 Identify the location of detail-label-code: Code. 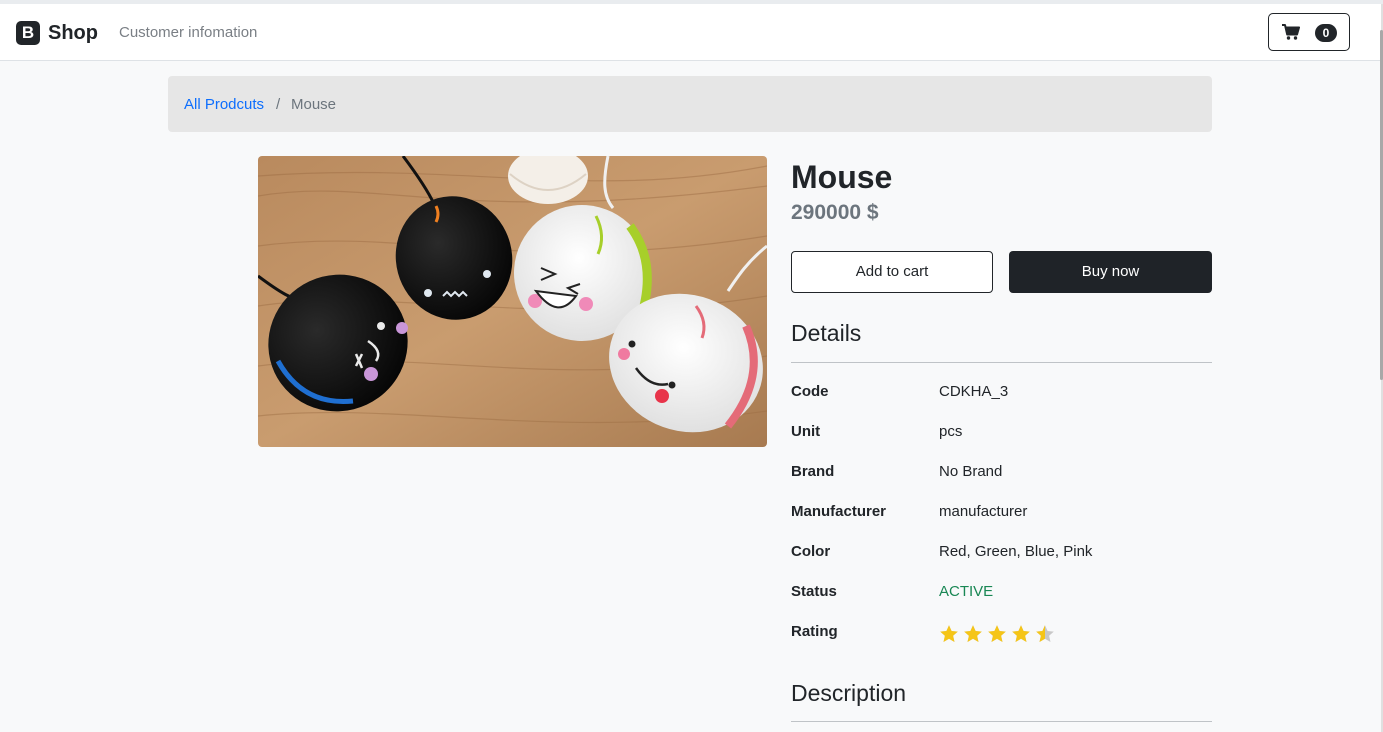
(810, 391).